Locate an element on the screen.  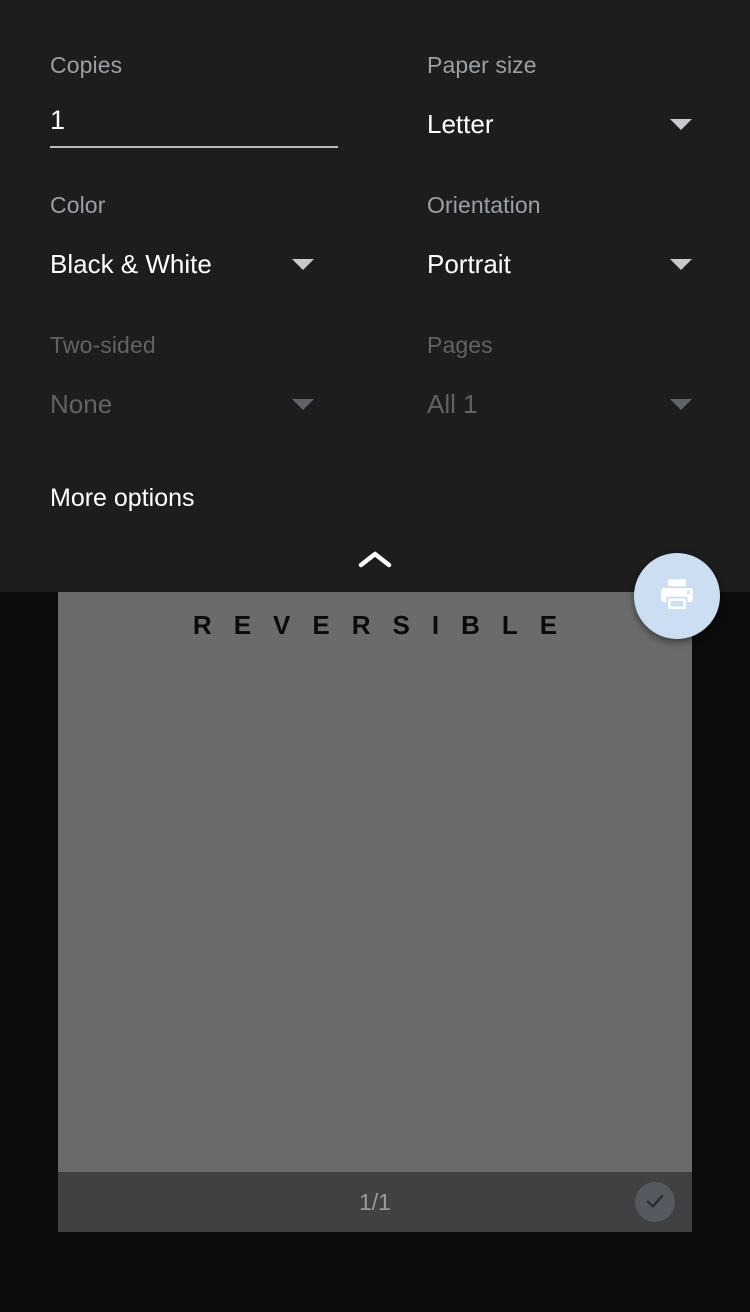
printer-icon is located at coordinates (677, 596).